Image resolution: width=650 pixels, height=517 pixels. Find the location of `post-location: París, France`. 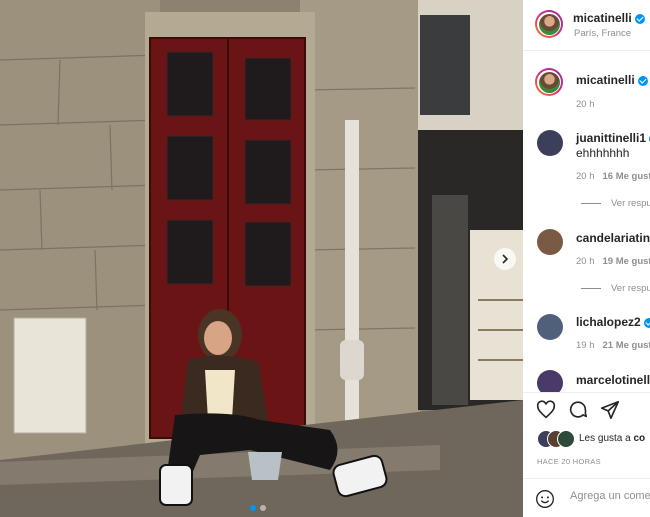

post-location: París, France is located at coordinates (602, 33).